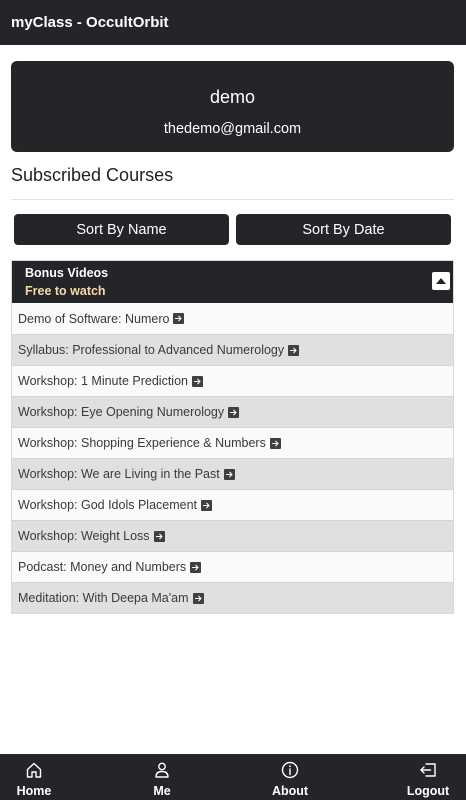 The image size is (466, 800). What do you see at coordinates (232, 380) in the screenshot?
I see `course-row: Workshop: 1 Minute Prediction` at bounding box center [232, 380].